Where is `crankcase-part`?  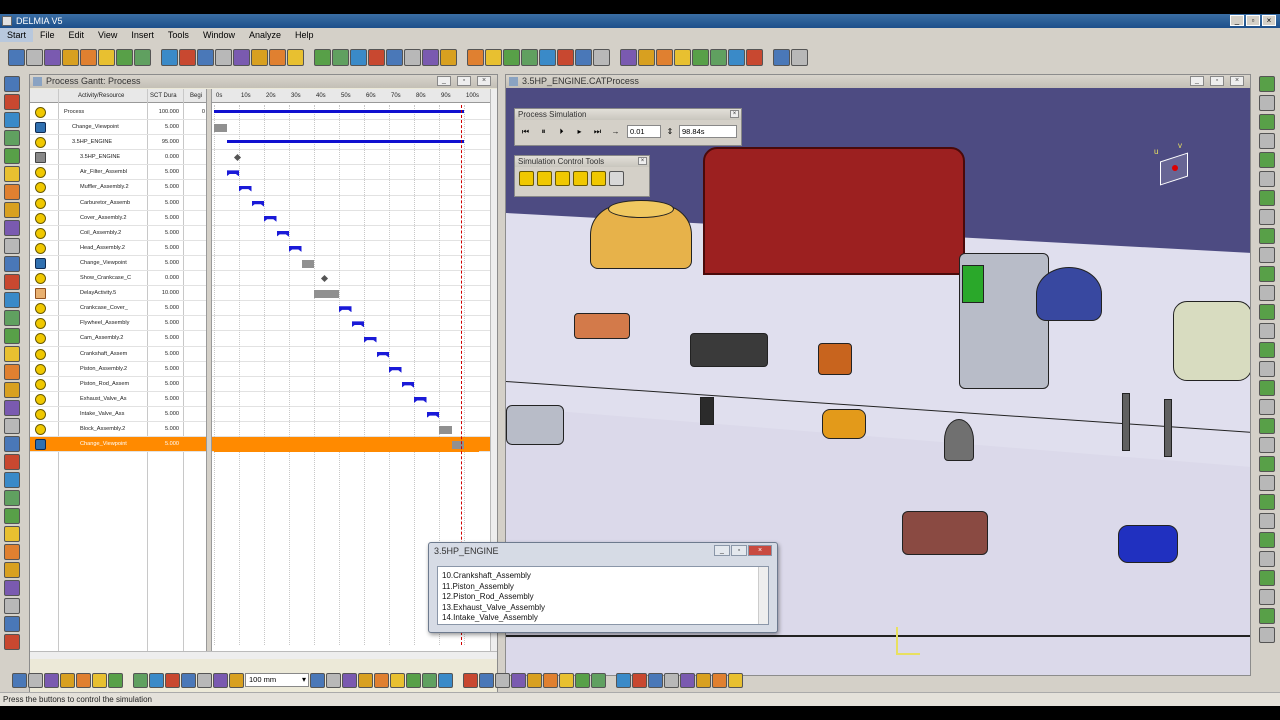 crankcase-part is located at coordinates (1211, 341).